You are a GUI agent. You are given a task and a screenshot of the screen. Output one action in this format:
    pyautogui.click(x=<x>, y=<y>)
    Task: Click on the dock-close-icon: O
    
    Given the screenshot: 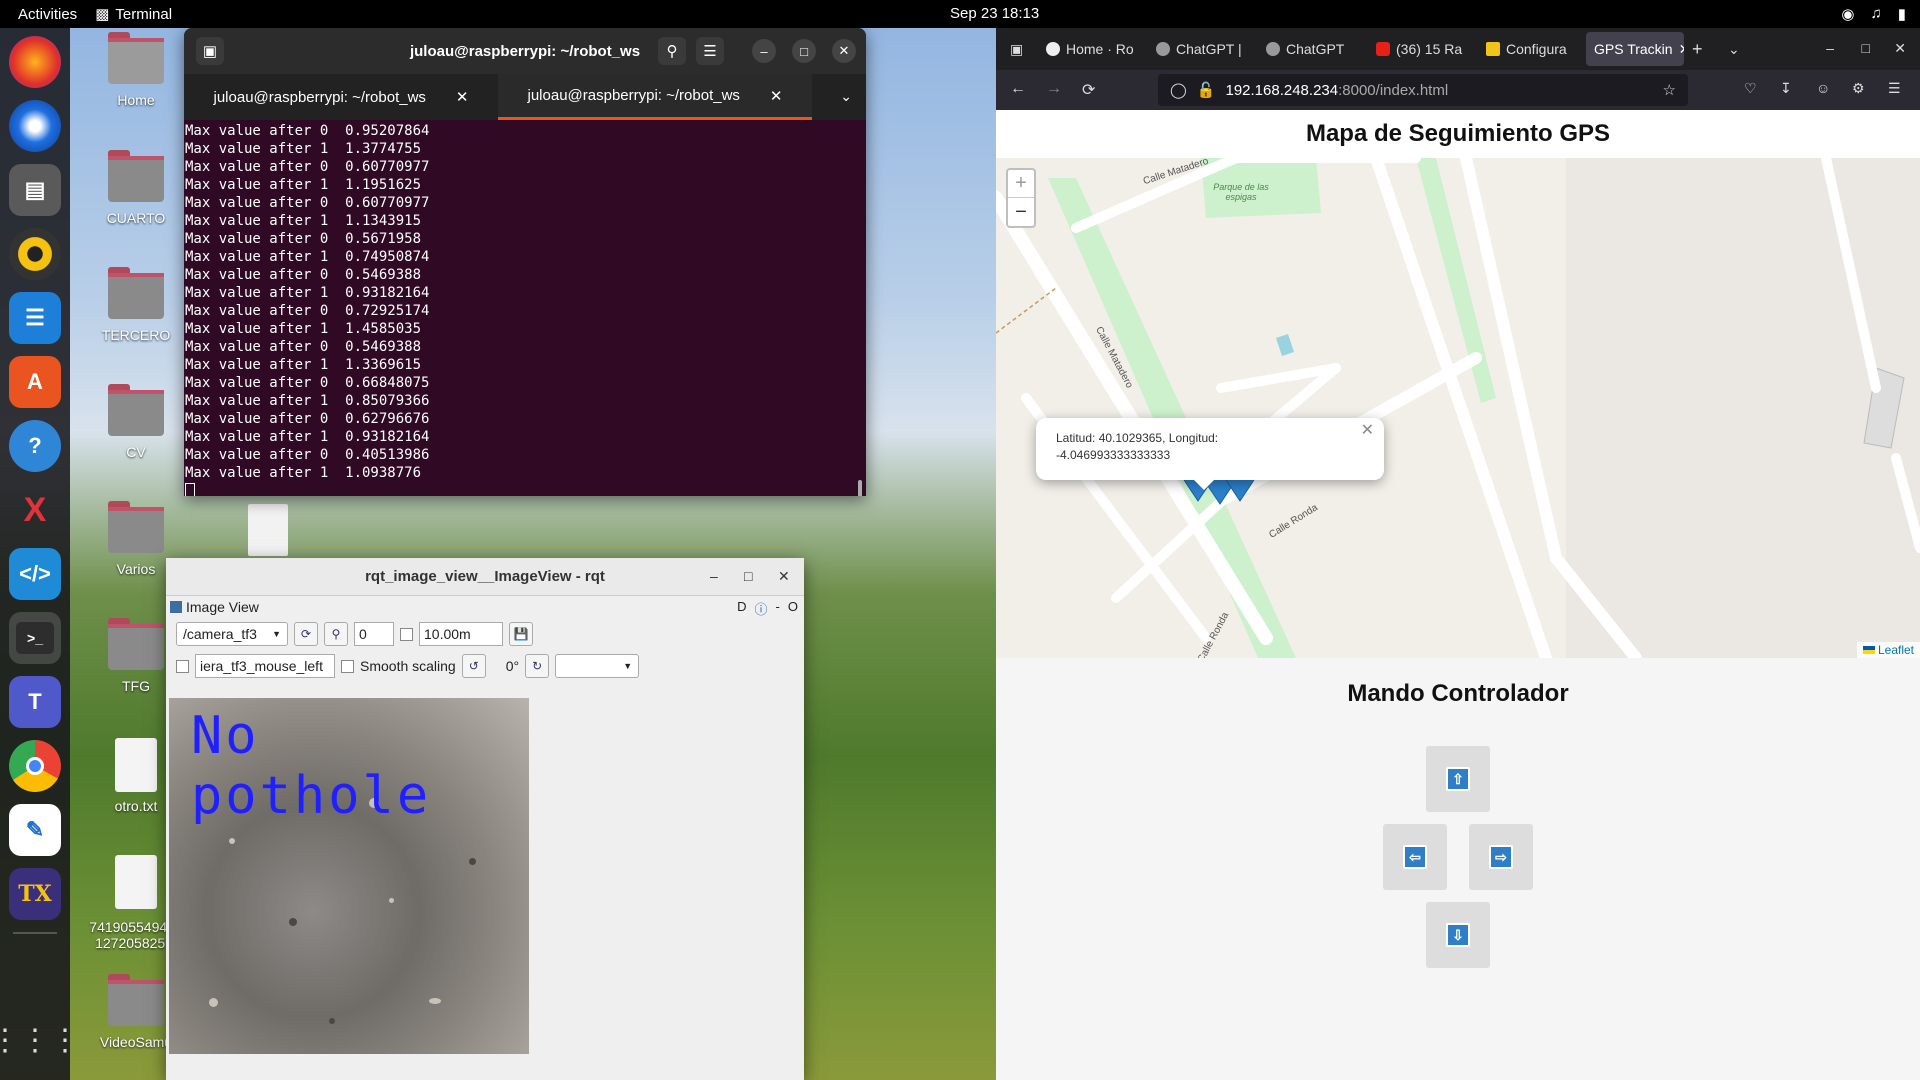 What is the action you would take?
    pyautogui.click(x=793, y=608)
    